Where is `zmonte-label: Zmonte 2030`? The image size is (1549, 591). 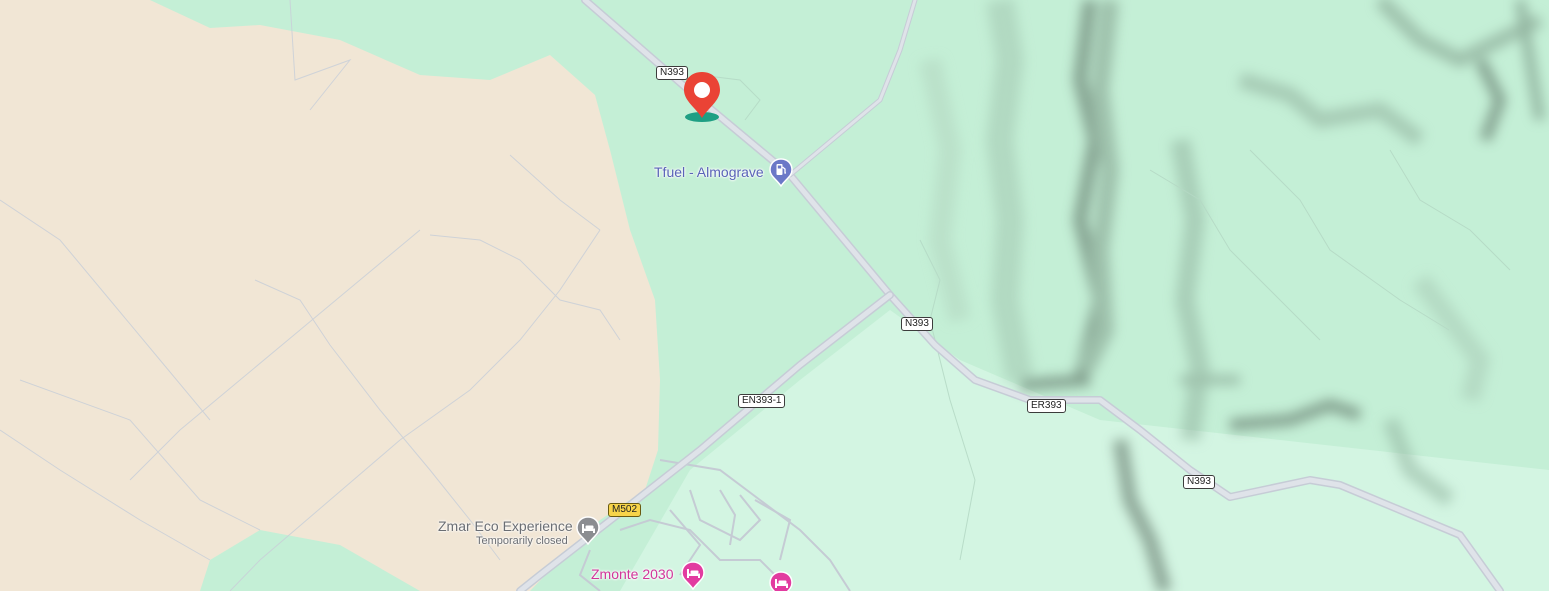
zmonte-label: Zmonte 2030 is located at coordinates (632, 574).